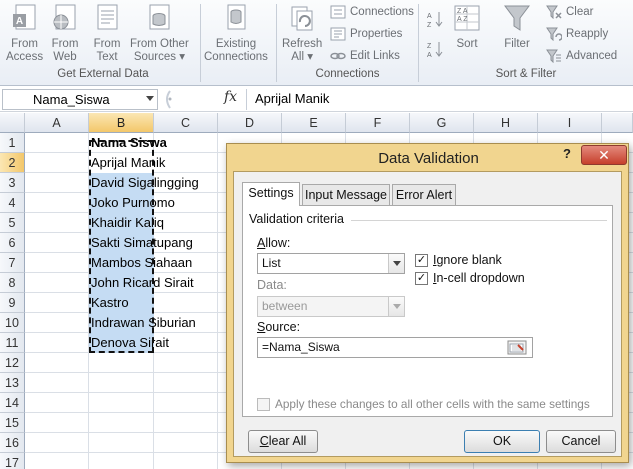  Describe the element at coordinates (12, 403) in the screenshot. I see `row-header-14: 14` at that location.